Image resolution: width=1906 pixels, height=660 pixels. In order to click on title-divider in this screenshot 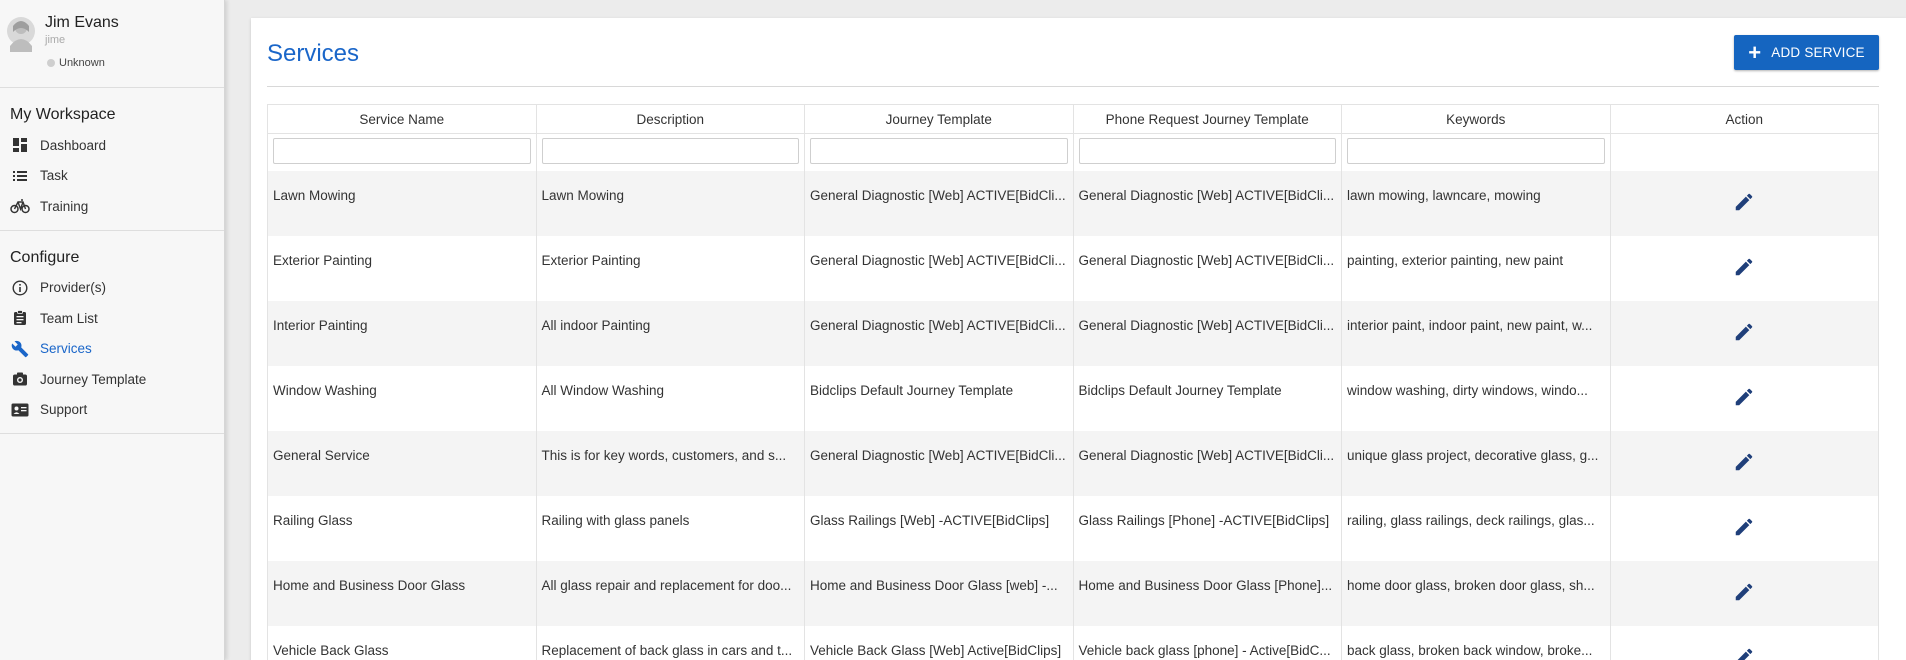, I will do `click(1073, 86)`.